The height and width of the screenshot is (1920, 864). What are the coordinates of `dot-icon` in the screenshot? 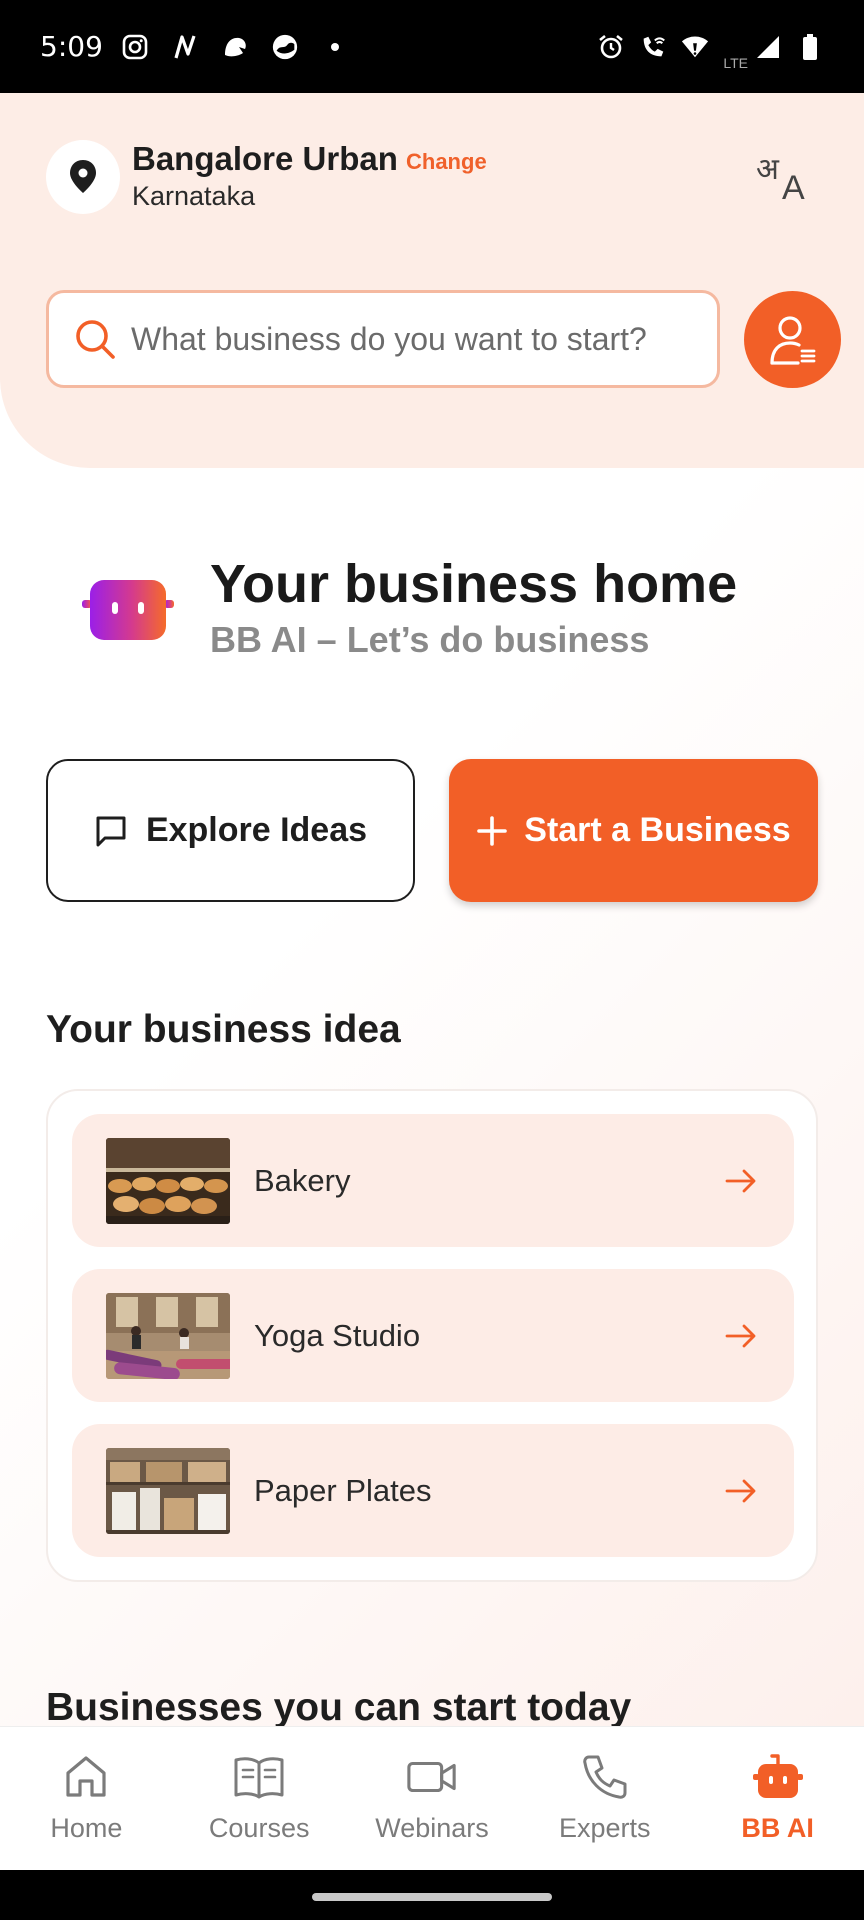 It's located at (335, 47).